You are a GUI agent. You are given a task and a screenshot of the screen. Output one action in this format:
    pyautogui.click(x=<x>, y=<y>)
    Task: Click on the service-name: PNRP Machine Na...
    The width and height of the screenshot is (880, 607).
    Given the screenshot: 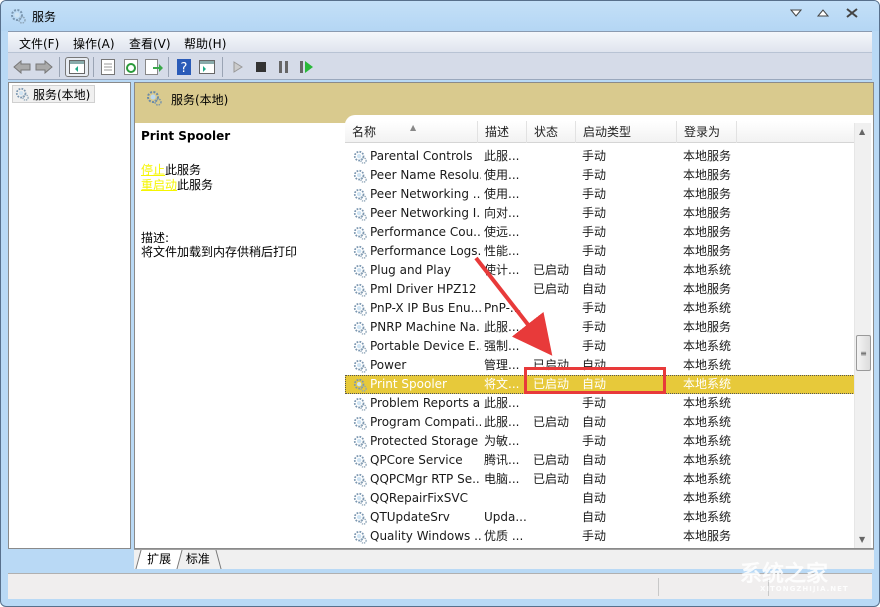 What is the action you would take?
    pyautogui.click(x=425, y=327)
    